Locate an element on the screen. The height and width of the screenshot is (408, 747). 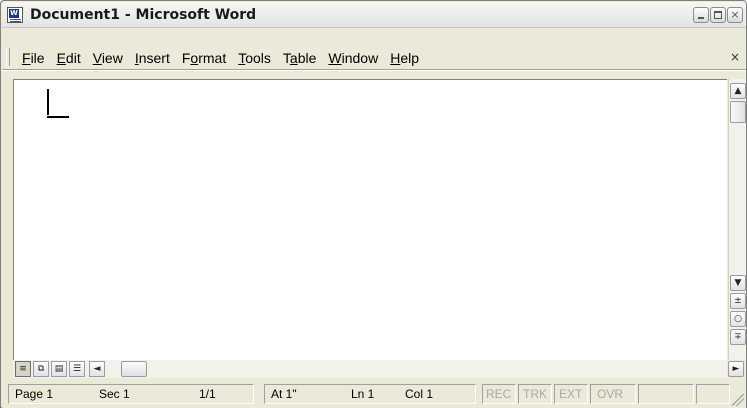
status-page: Page 1 is located at coordinates (34, 394).